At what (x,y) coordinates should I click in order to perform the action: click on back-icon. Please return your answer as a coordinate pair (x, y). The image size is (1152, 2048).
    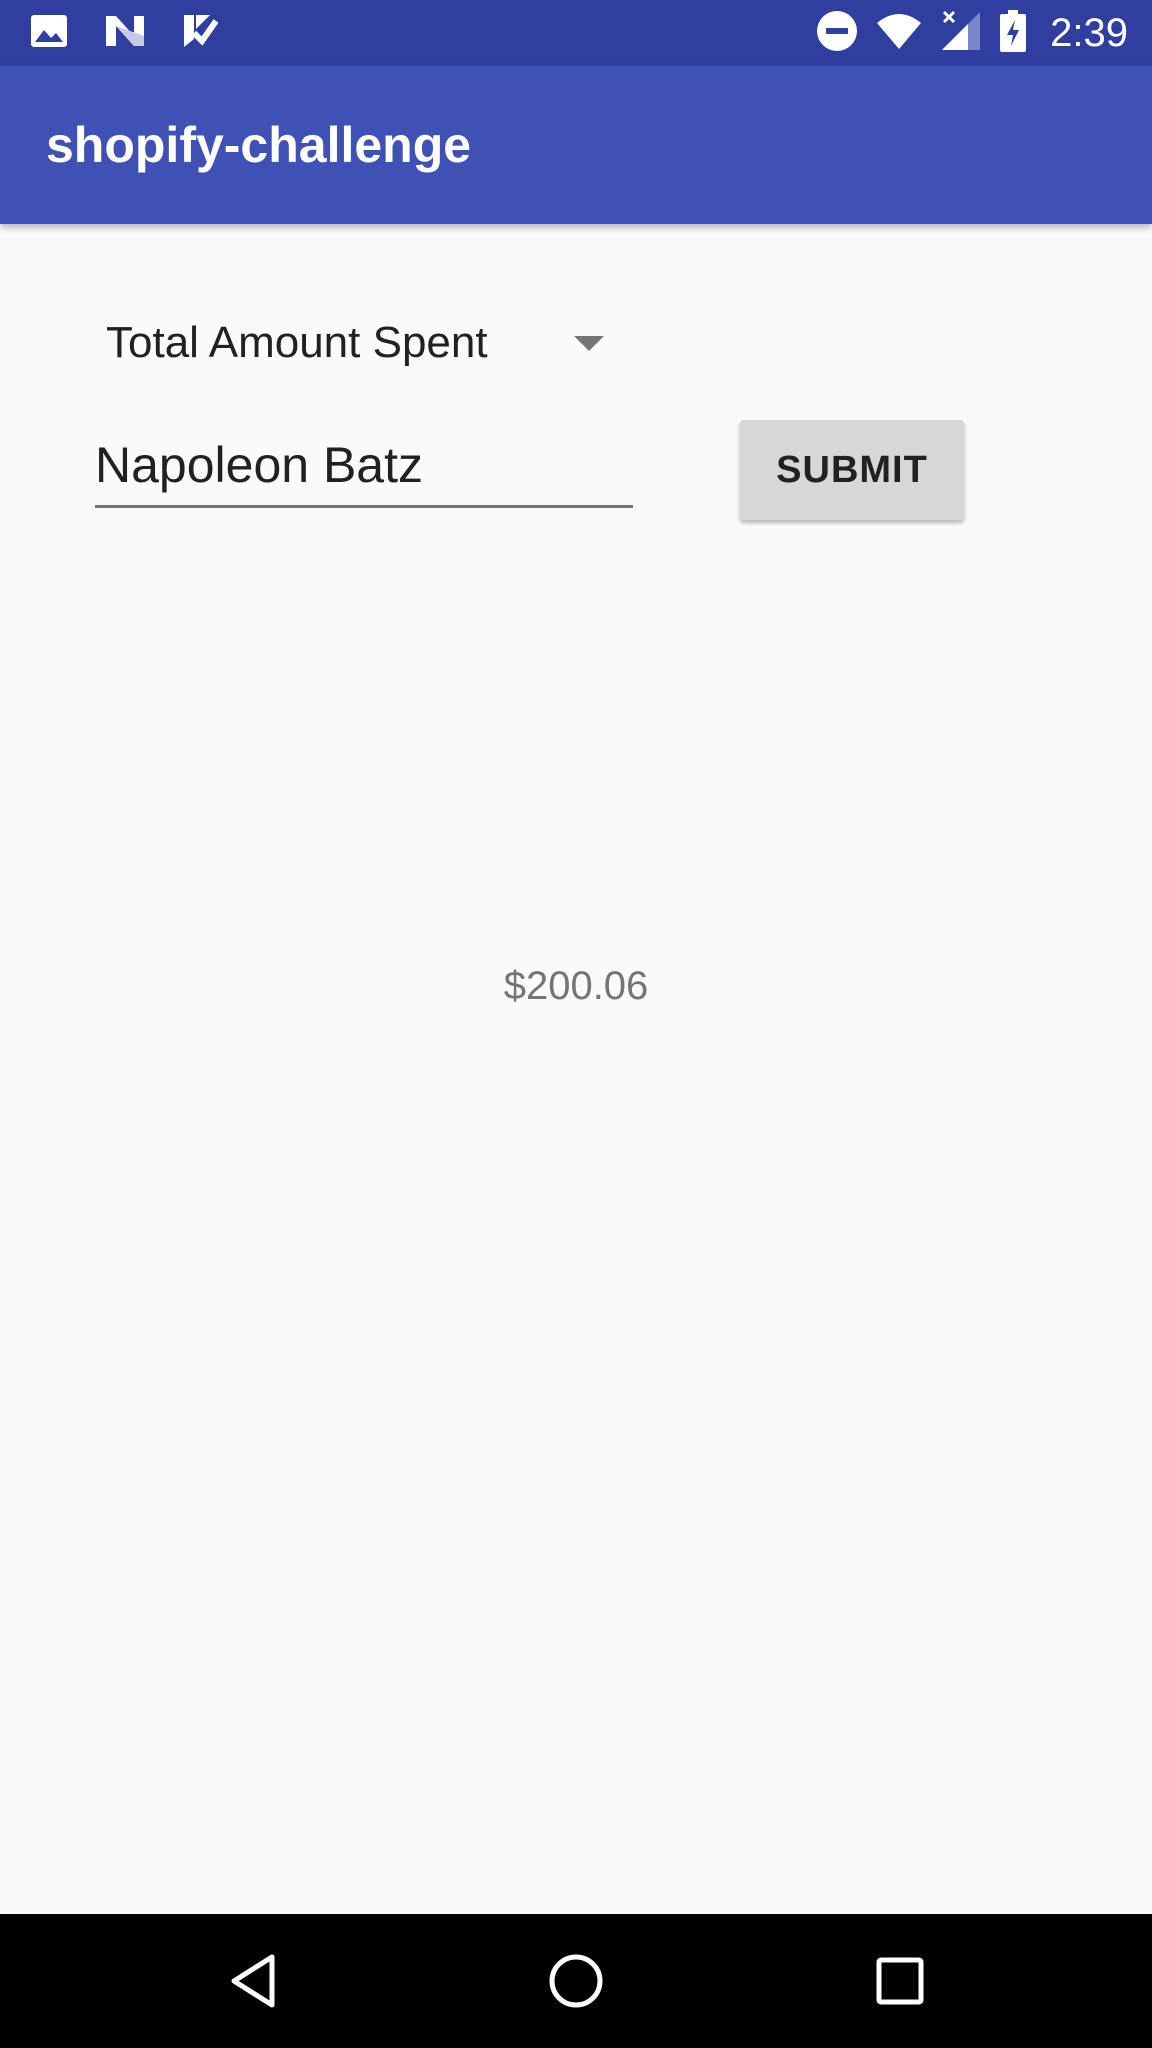
    Looking at the image, I should click on (253, 1981).